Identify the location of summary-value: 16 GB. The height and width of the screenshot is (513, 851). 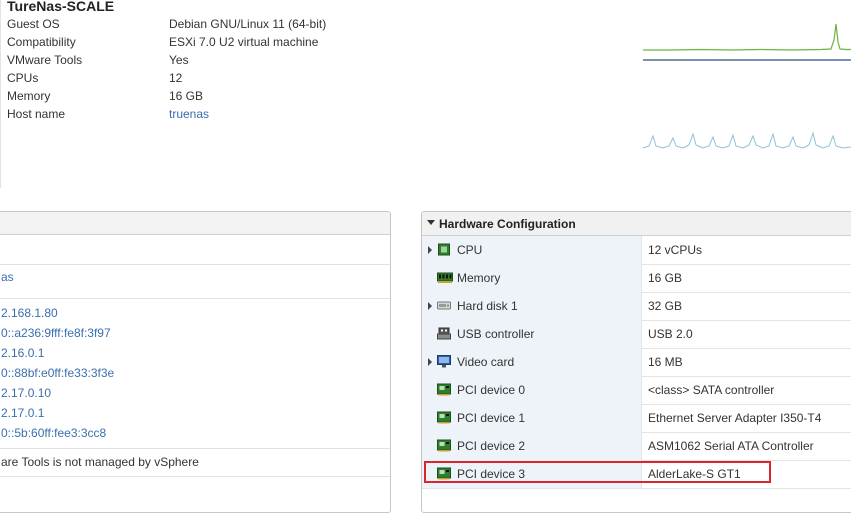
(186, 96).